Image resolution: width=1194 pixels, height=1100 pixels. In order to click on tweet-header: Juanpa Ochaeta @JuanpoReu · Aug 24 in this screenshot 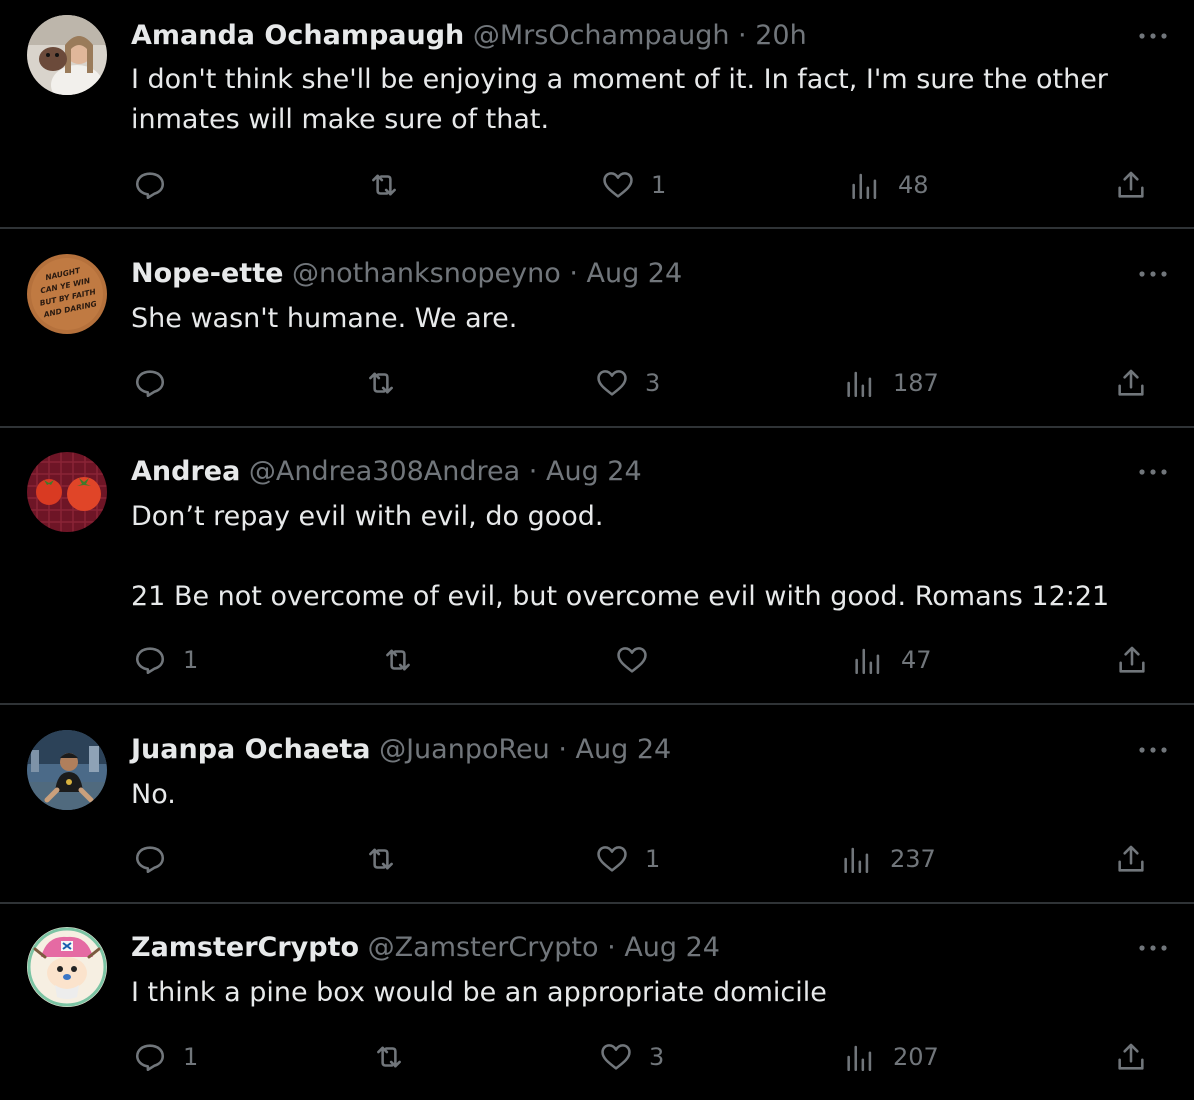, I will do `click(401, 750)`.